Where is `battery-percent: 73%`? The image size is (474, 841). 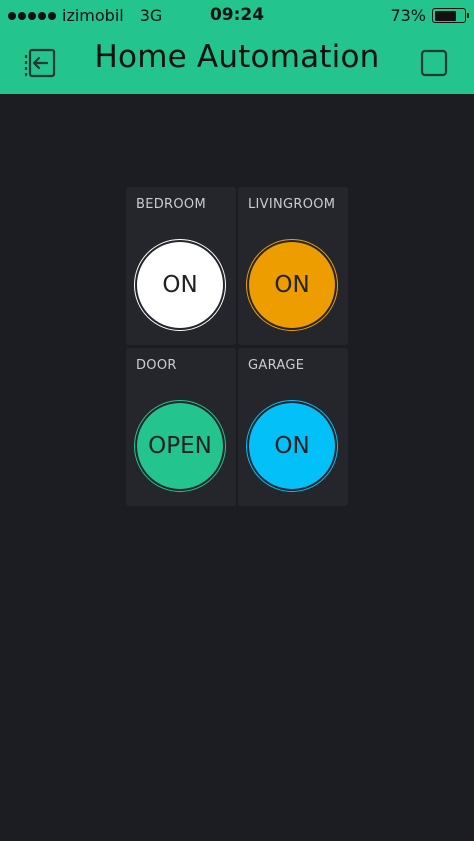
battery-percent: 73% is located at coordinates (408, 15).